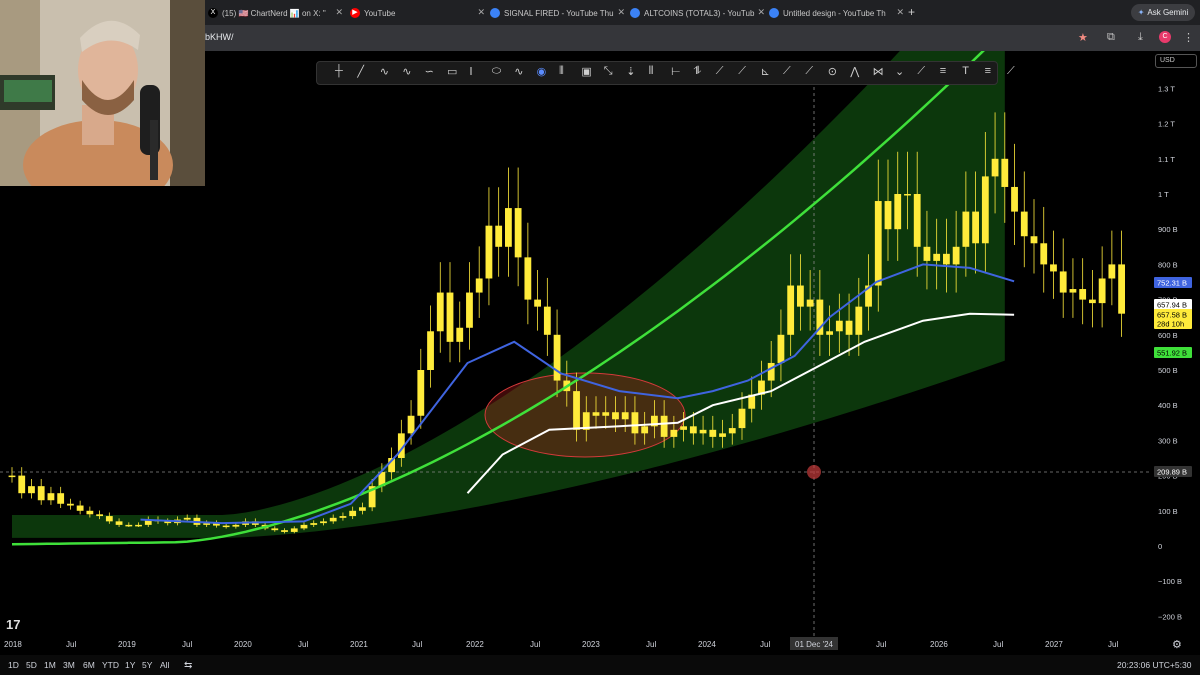 This screenshot has width=1200, height=675. Describe the element at coordinates (1165, 37) in the screenshot. I see `profile-avatar: C` at that location.